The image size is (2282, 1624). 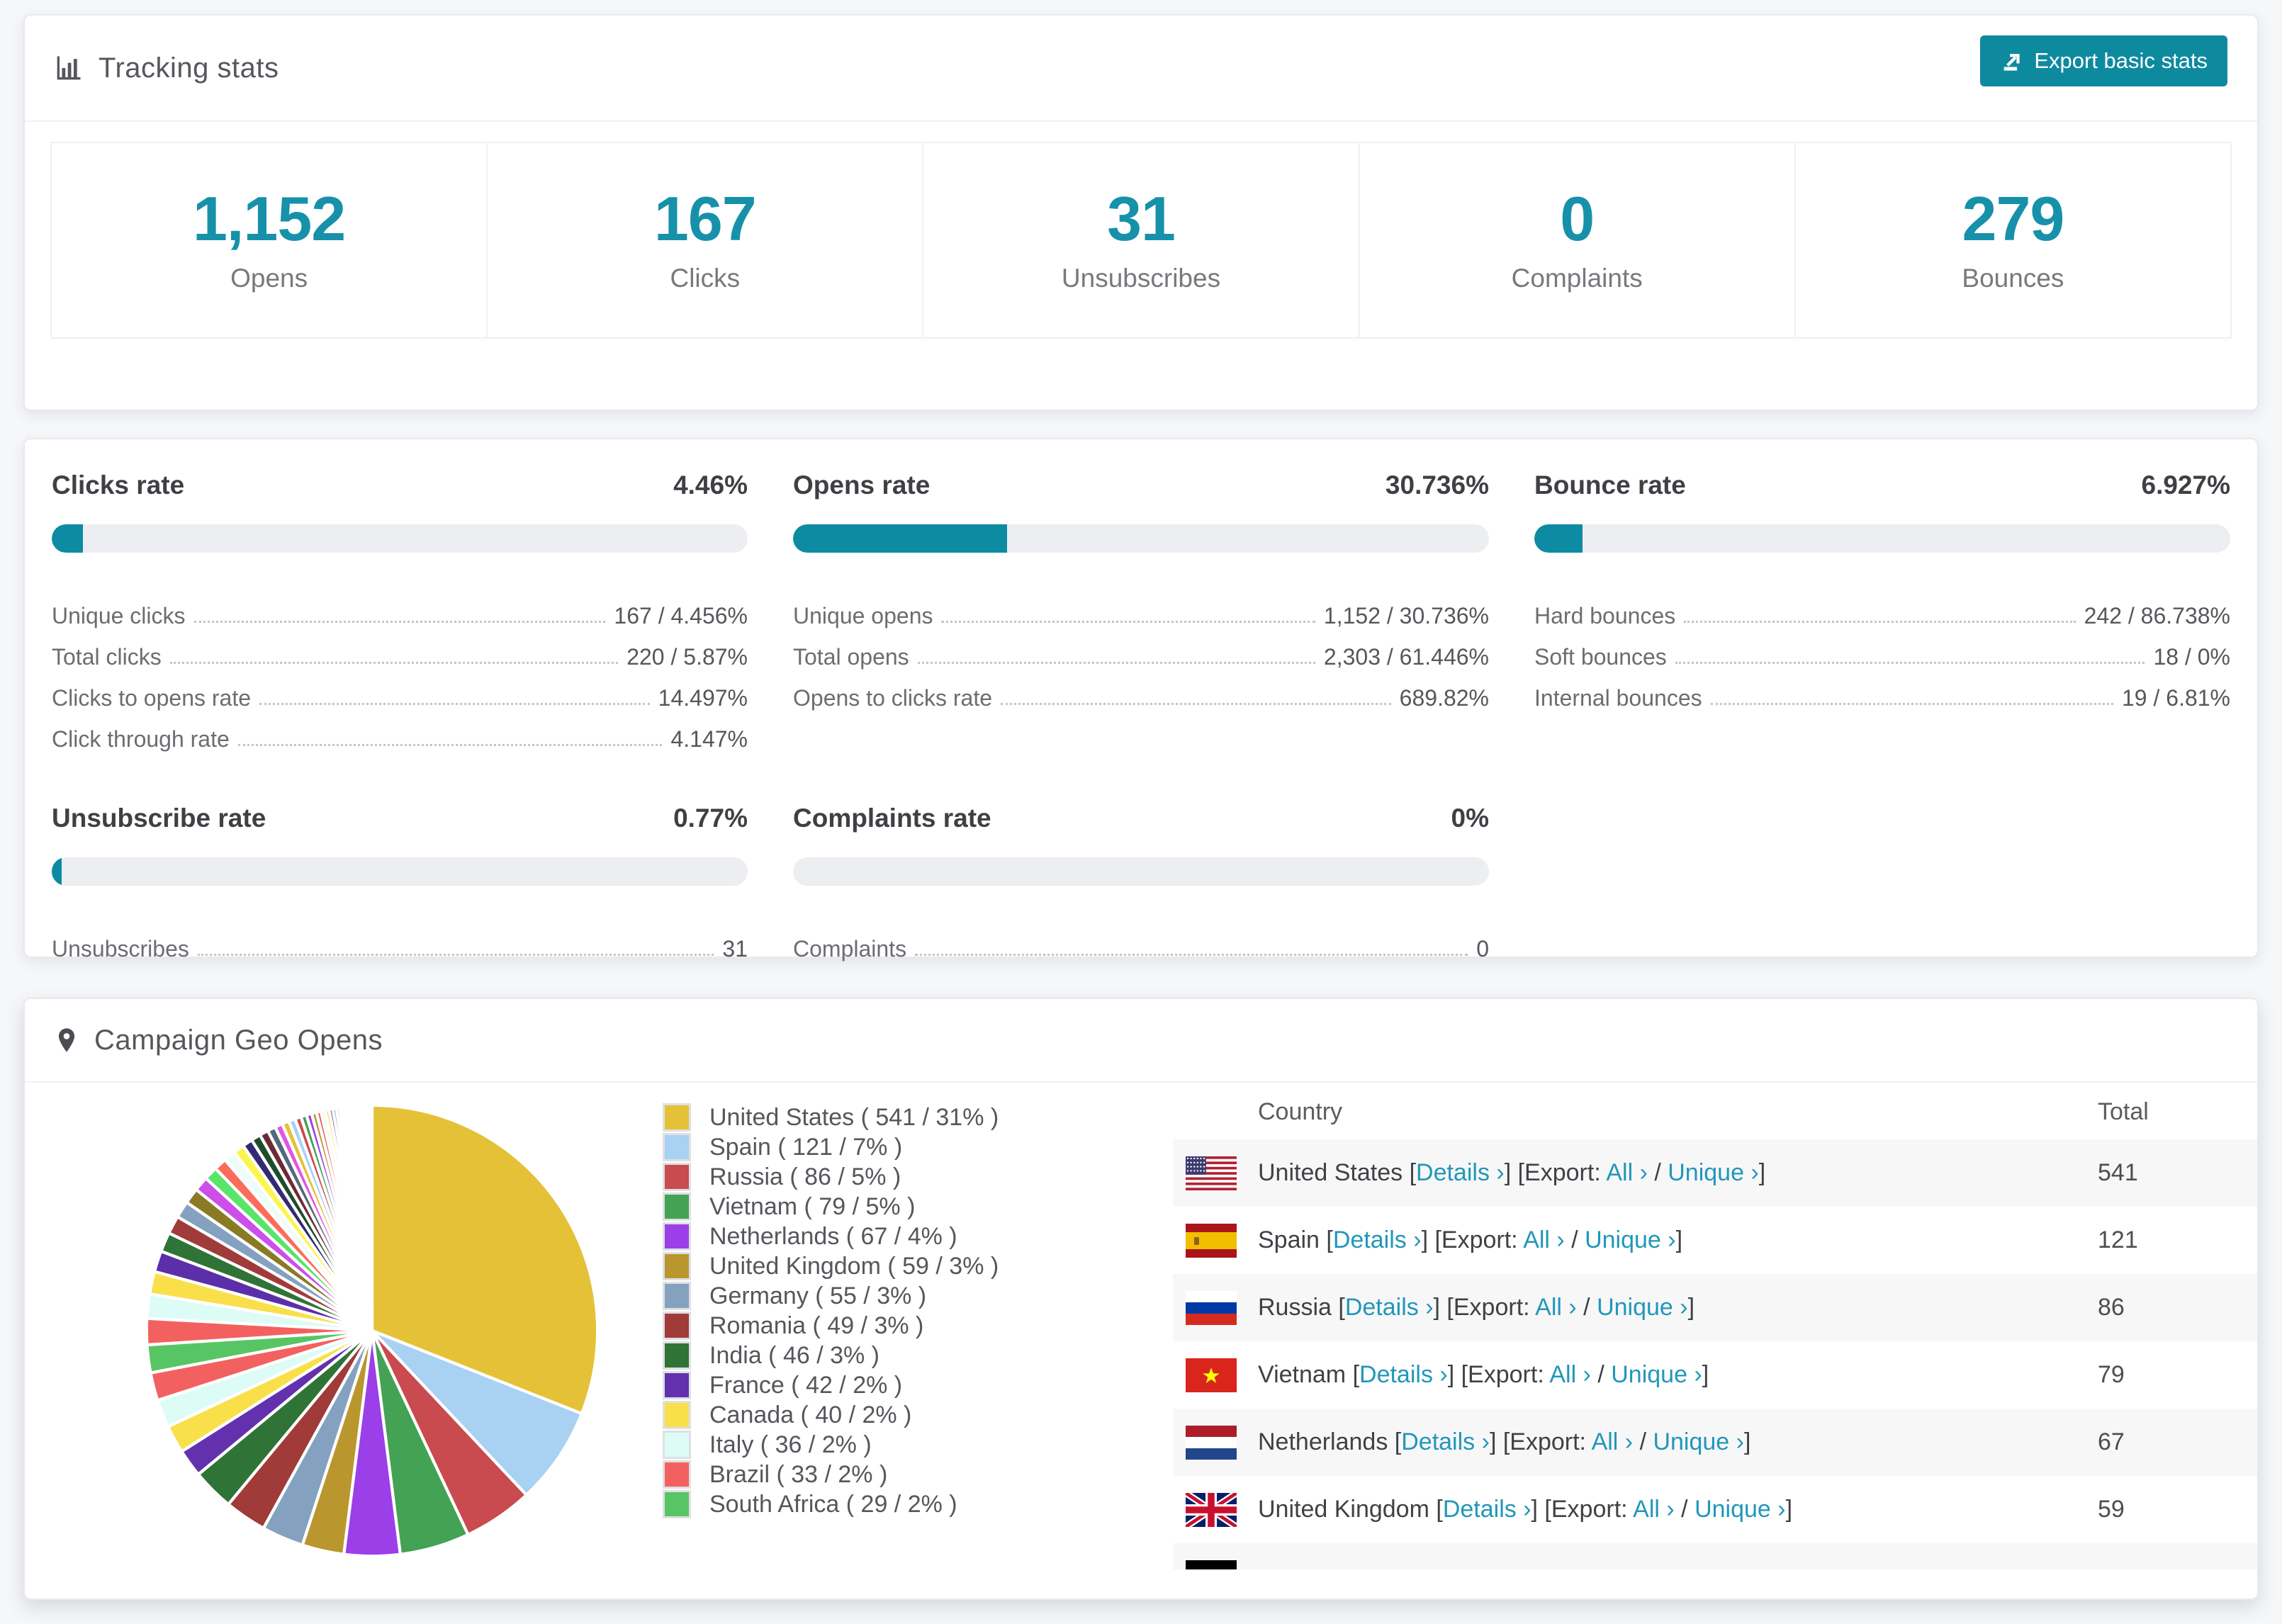 What do you see at coordinates (400, 609) in the screenshot?
I see `rate-detail-row: Unique clicks 167 / 4.456%` at bounding box center [400, 609].